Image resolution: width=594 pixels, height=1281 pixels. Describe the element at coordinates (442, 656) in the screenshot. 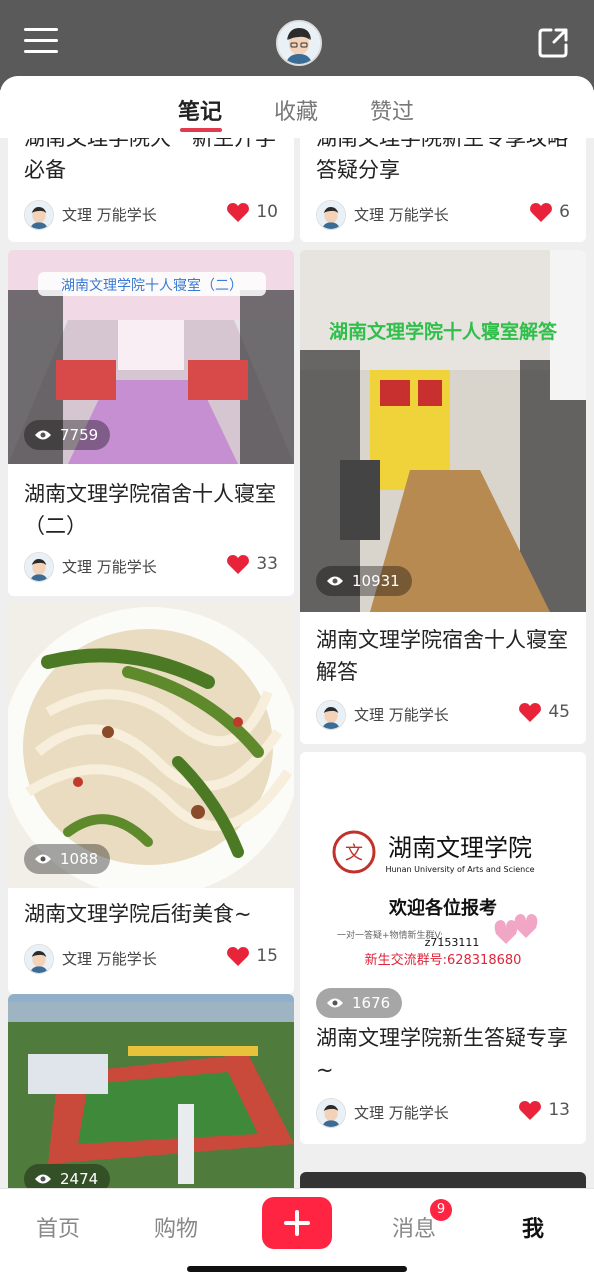

I see `note-title: 湖南文理学院宿舍十人寝室解答` at that location.